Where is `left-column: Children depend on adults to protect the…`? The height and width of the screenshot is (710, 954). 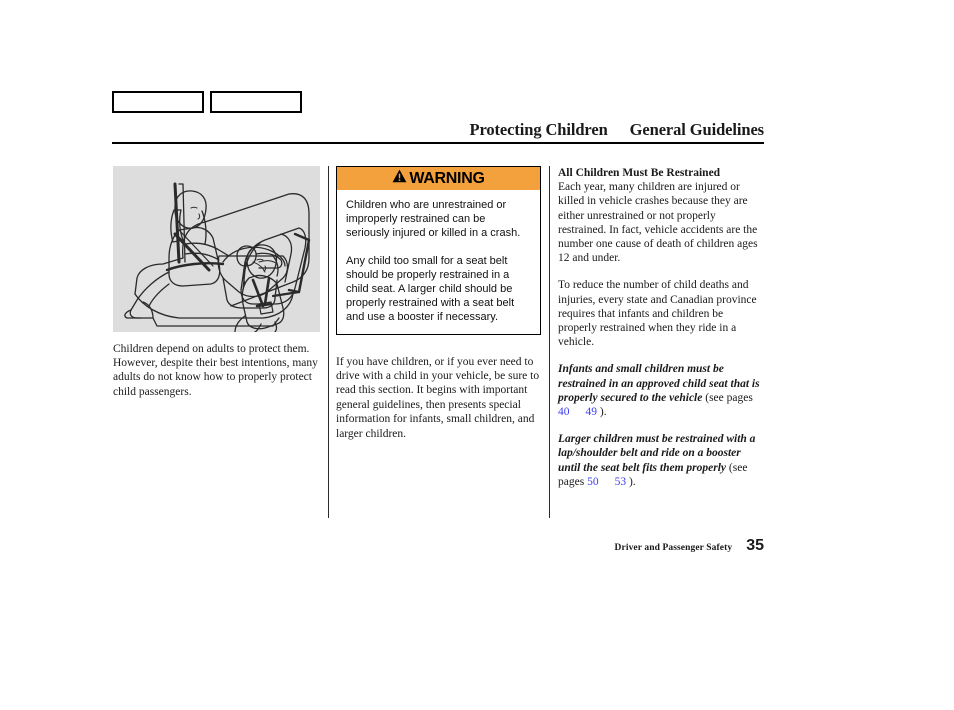 left-column: Children depend on adults to protect the… is located at coordinates (216, 282).